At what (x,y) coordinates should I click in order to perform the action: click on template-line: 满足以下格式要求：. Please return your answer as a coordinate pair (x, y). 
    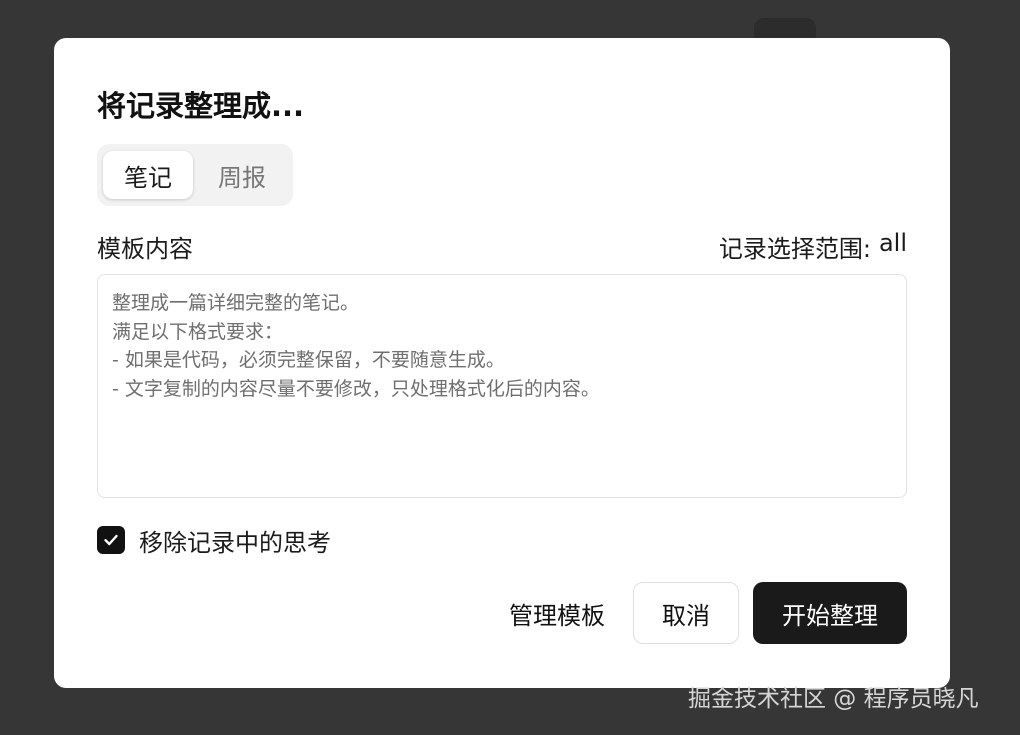
    Looking at the image, I should click on (198, 331).